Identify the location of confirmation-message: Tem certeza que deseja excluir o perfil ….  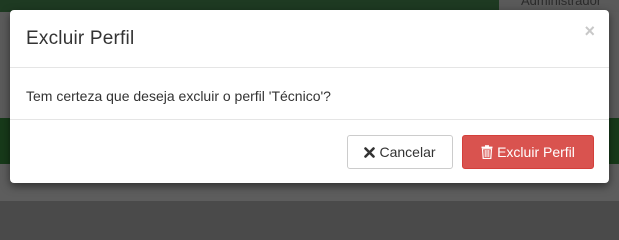
(178, 96).